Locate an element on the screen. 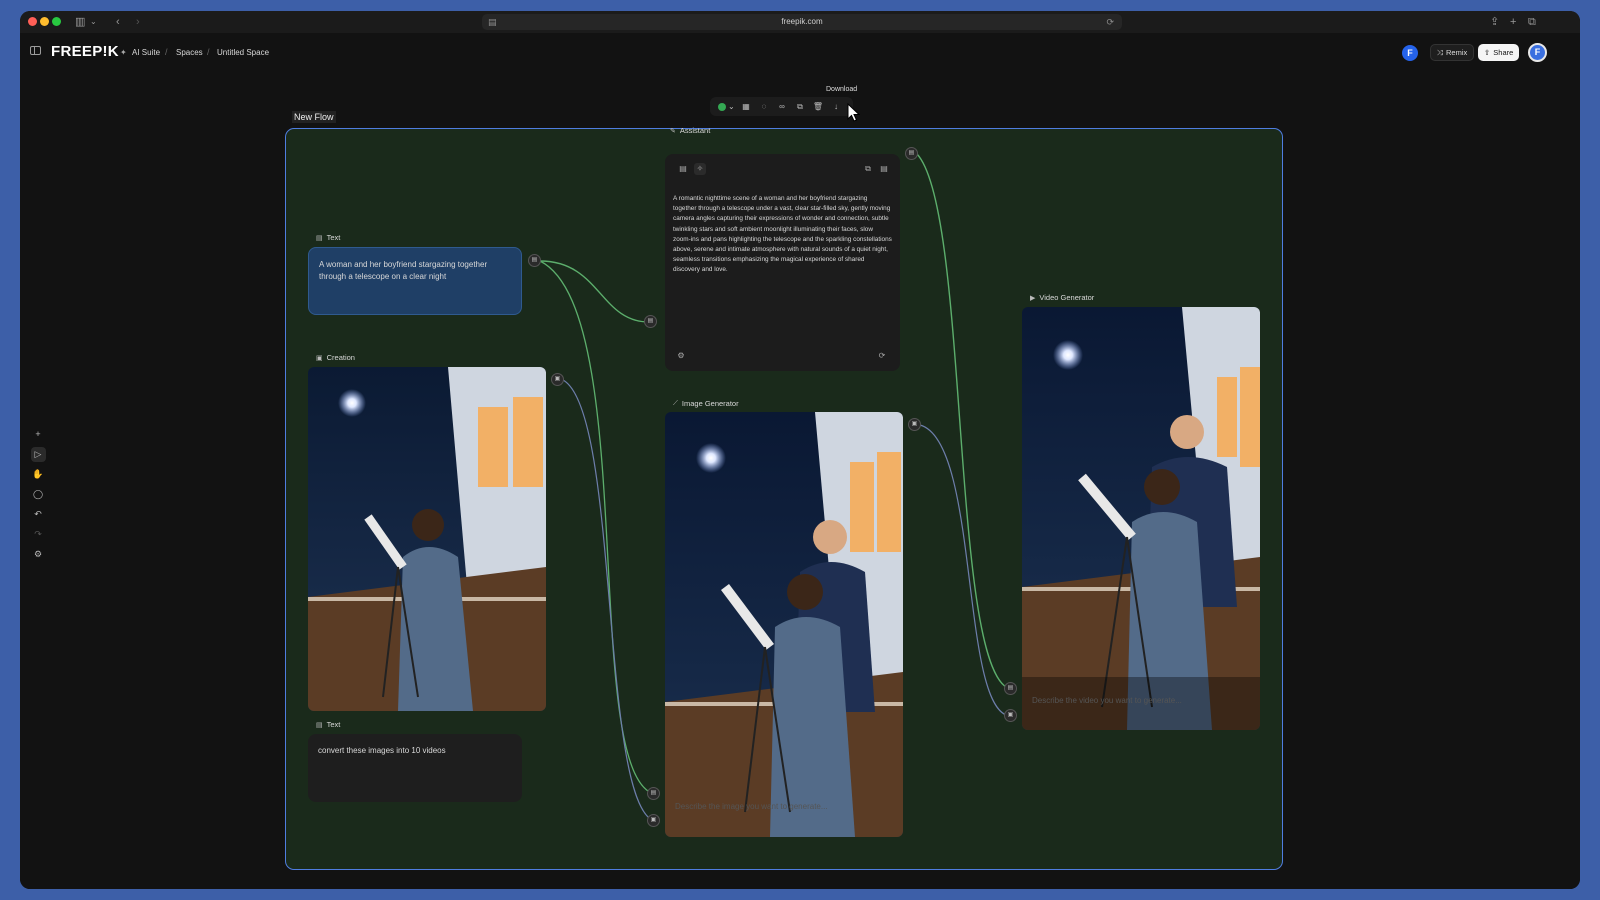  assistant-node-label: ✎ Assistant is located at coordinates (690, 130).